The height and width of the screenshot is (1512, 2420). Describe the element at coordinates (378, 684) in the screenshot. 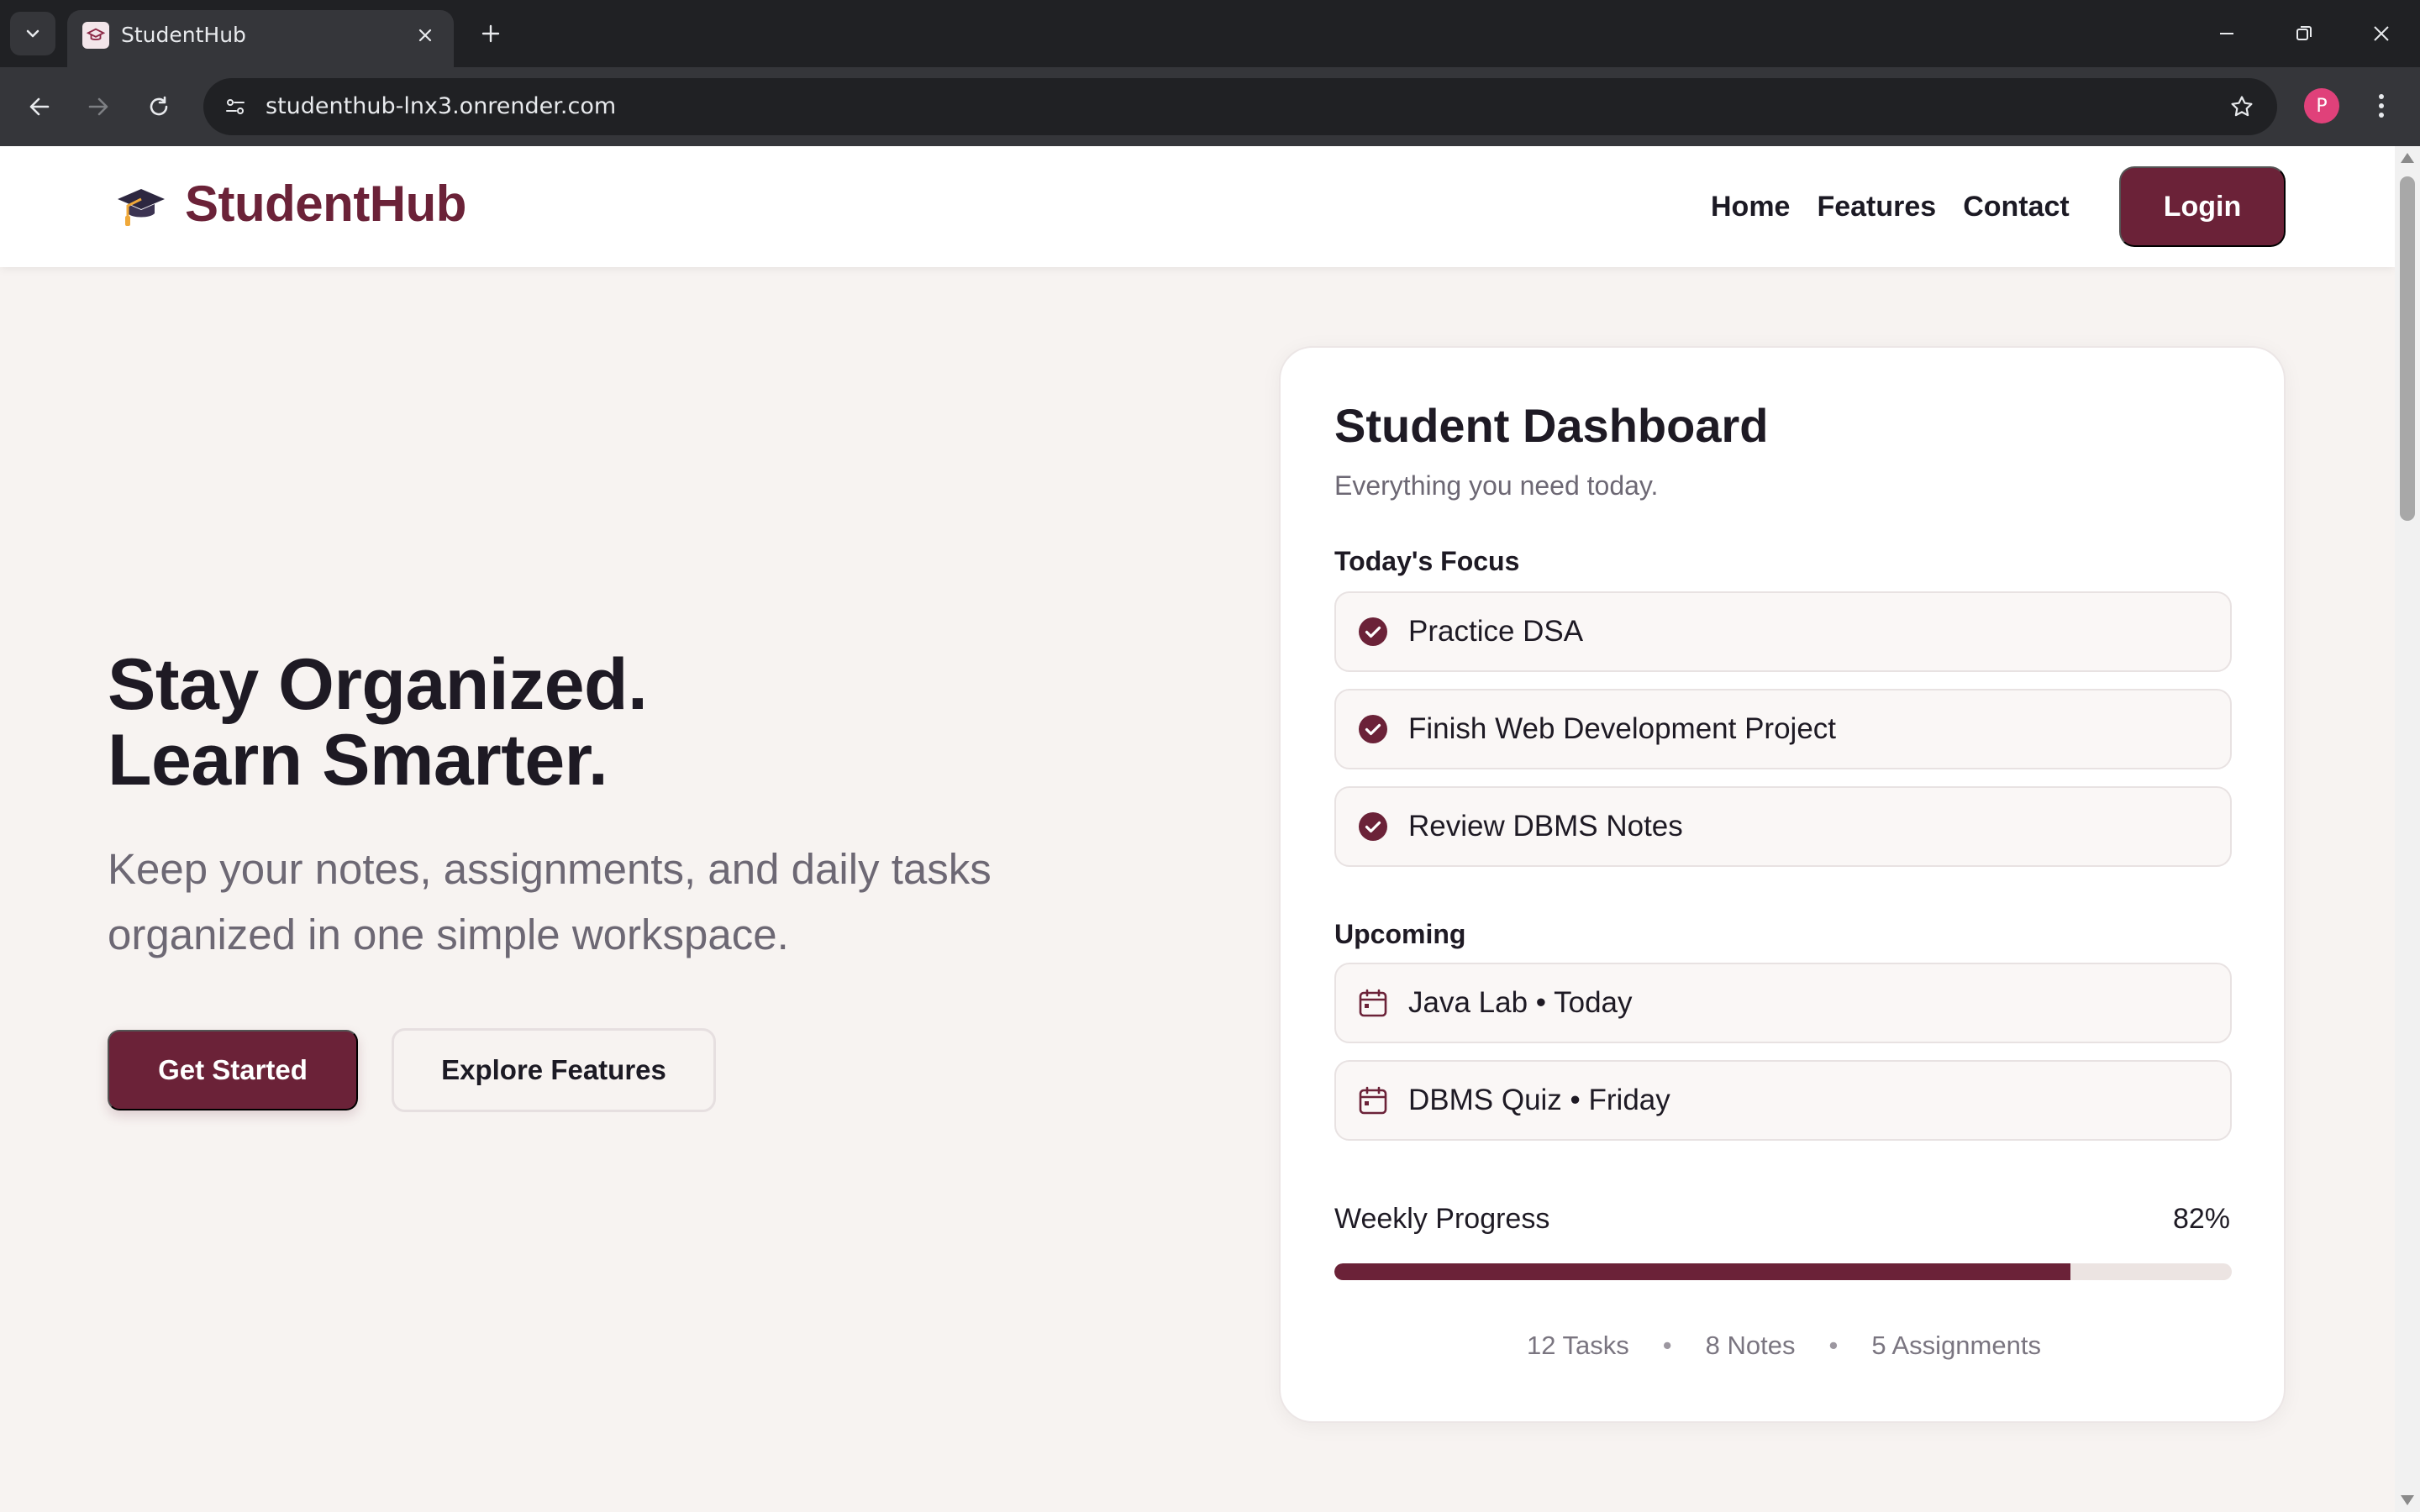

I see `hero-title-line-1: Stay Organized.` at that location.